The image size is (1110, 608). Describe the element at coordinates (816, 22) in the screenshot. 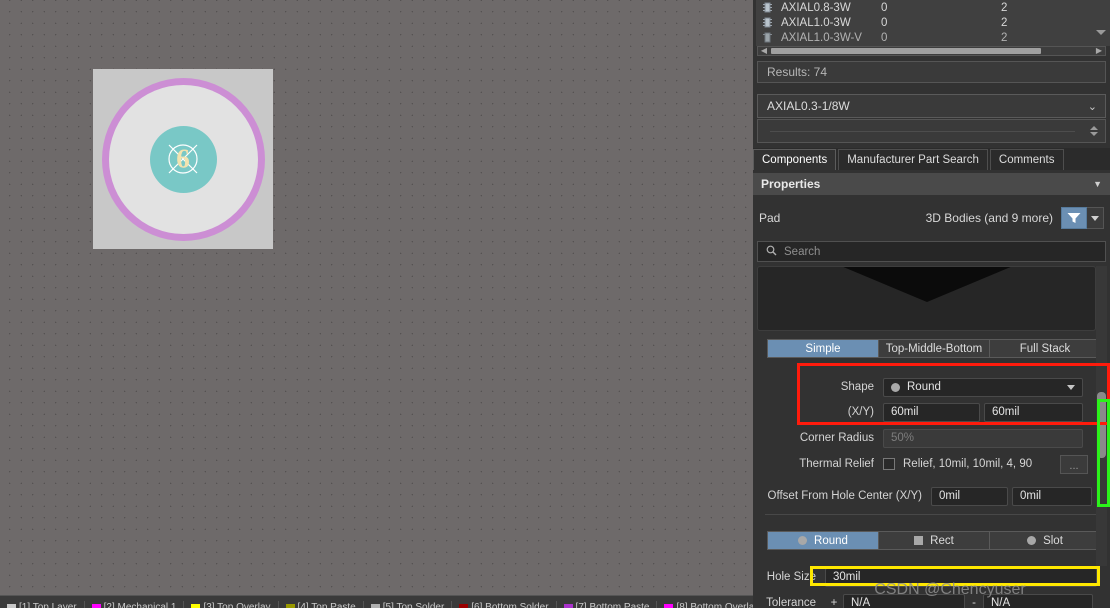

I see `component-name: AXIAL1.0-3W` at that location.